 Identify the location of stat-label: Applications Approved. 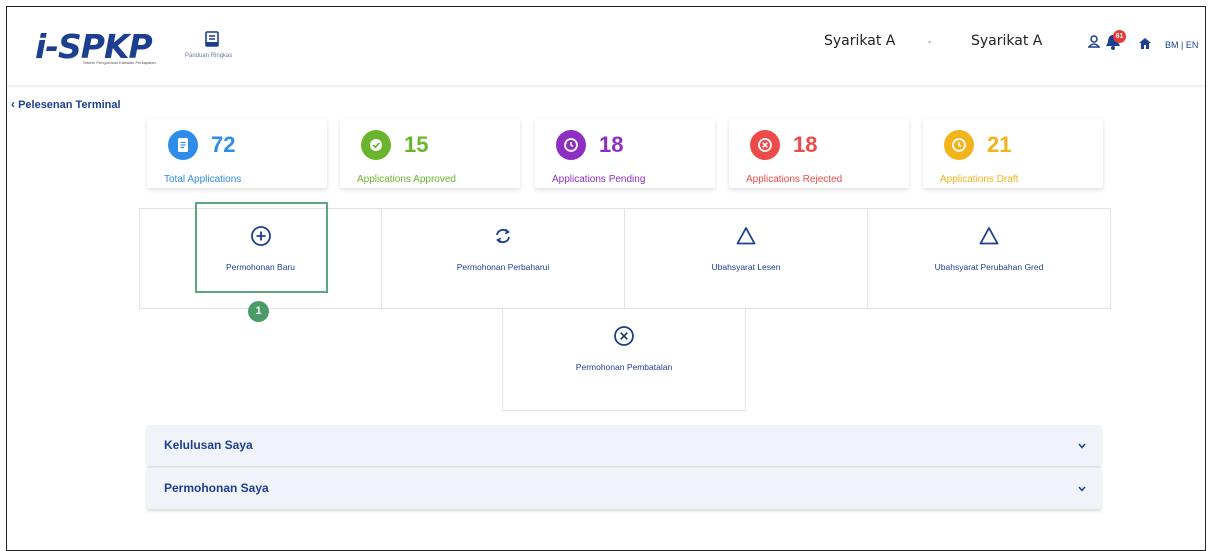
(406, 179).